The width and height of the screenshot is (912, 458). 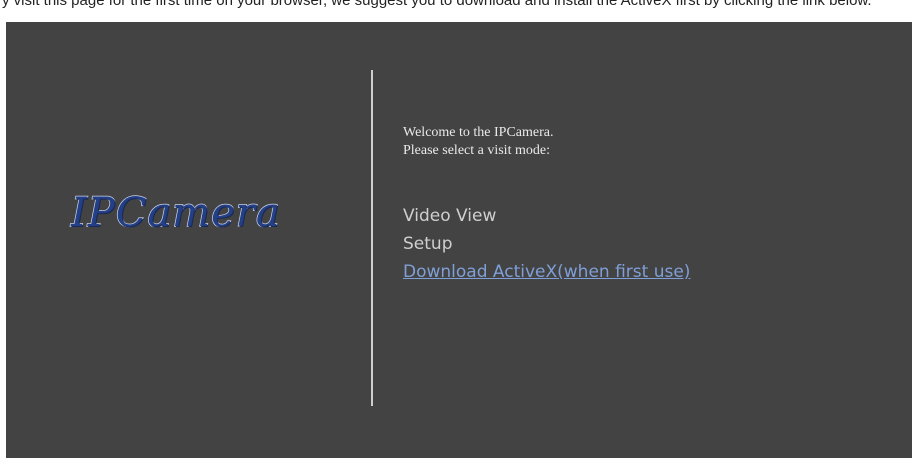 I want to click on download-activex-link: Download ActiveX(when first use), so click(x=546, y=272).